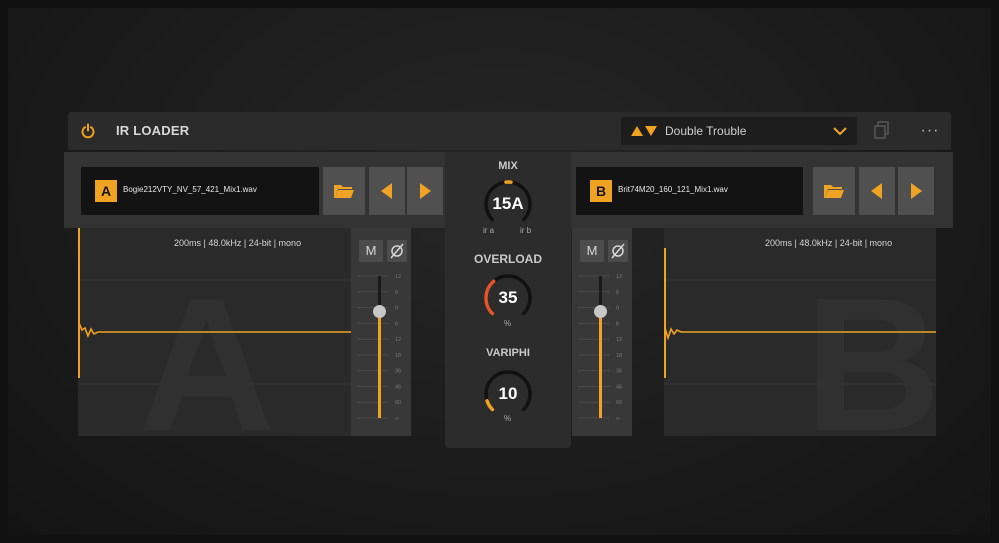 The image size is (999, 543). I want to click on mix-knob: 15A, so click(508, 204).